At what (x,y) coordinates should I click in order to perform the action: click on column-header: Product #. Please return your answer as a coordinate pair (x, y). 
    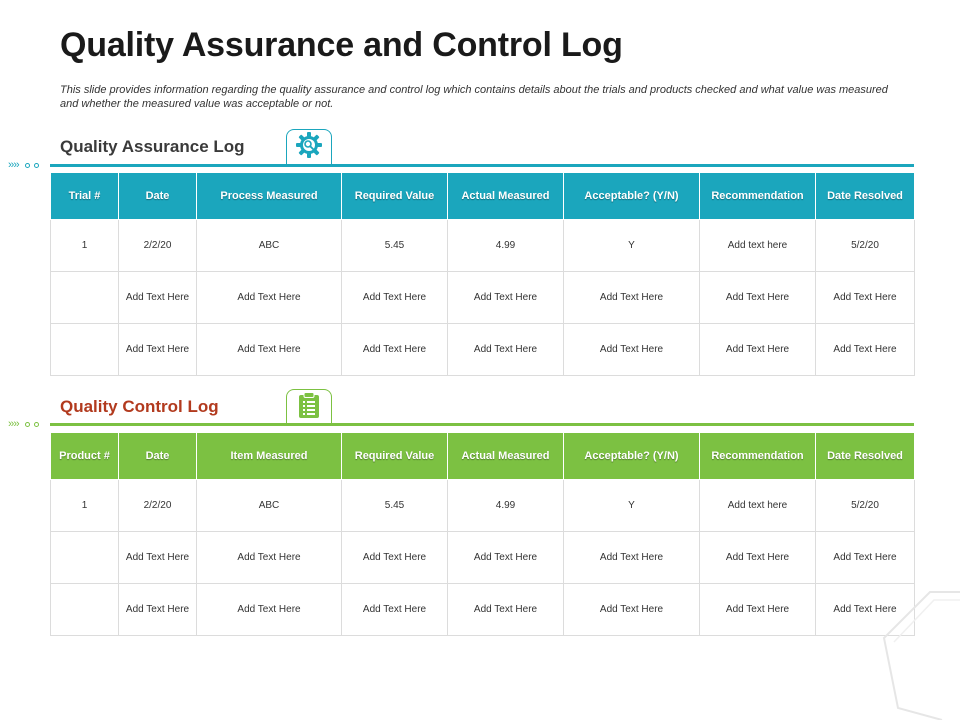
    Looking at the image, I should click on (84, 456).